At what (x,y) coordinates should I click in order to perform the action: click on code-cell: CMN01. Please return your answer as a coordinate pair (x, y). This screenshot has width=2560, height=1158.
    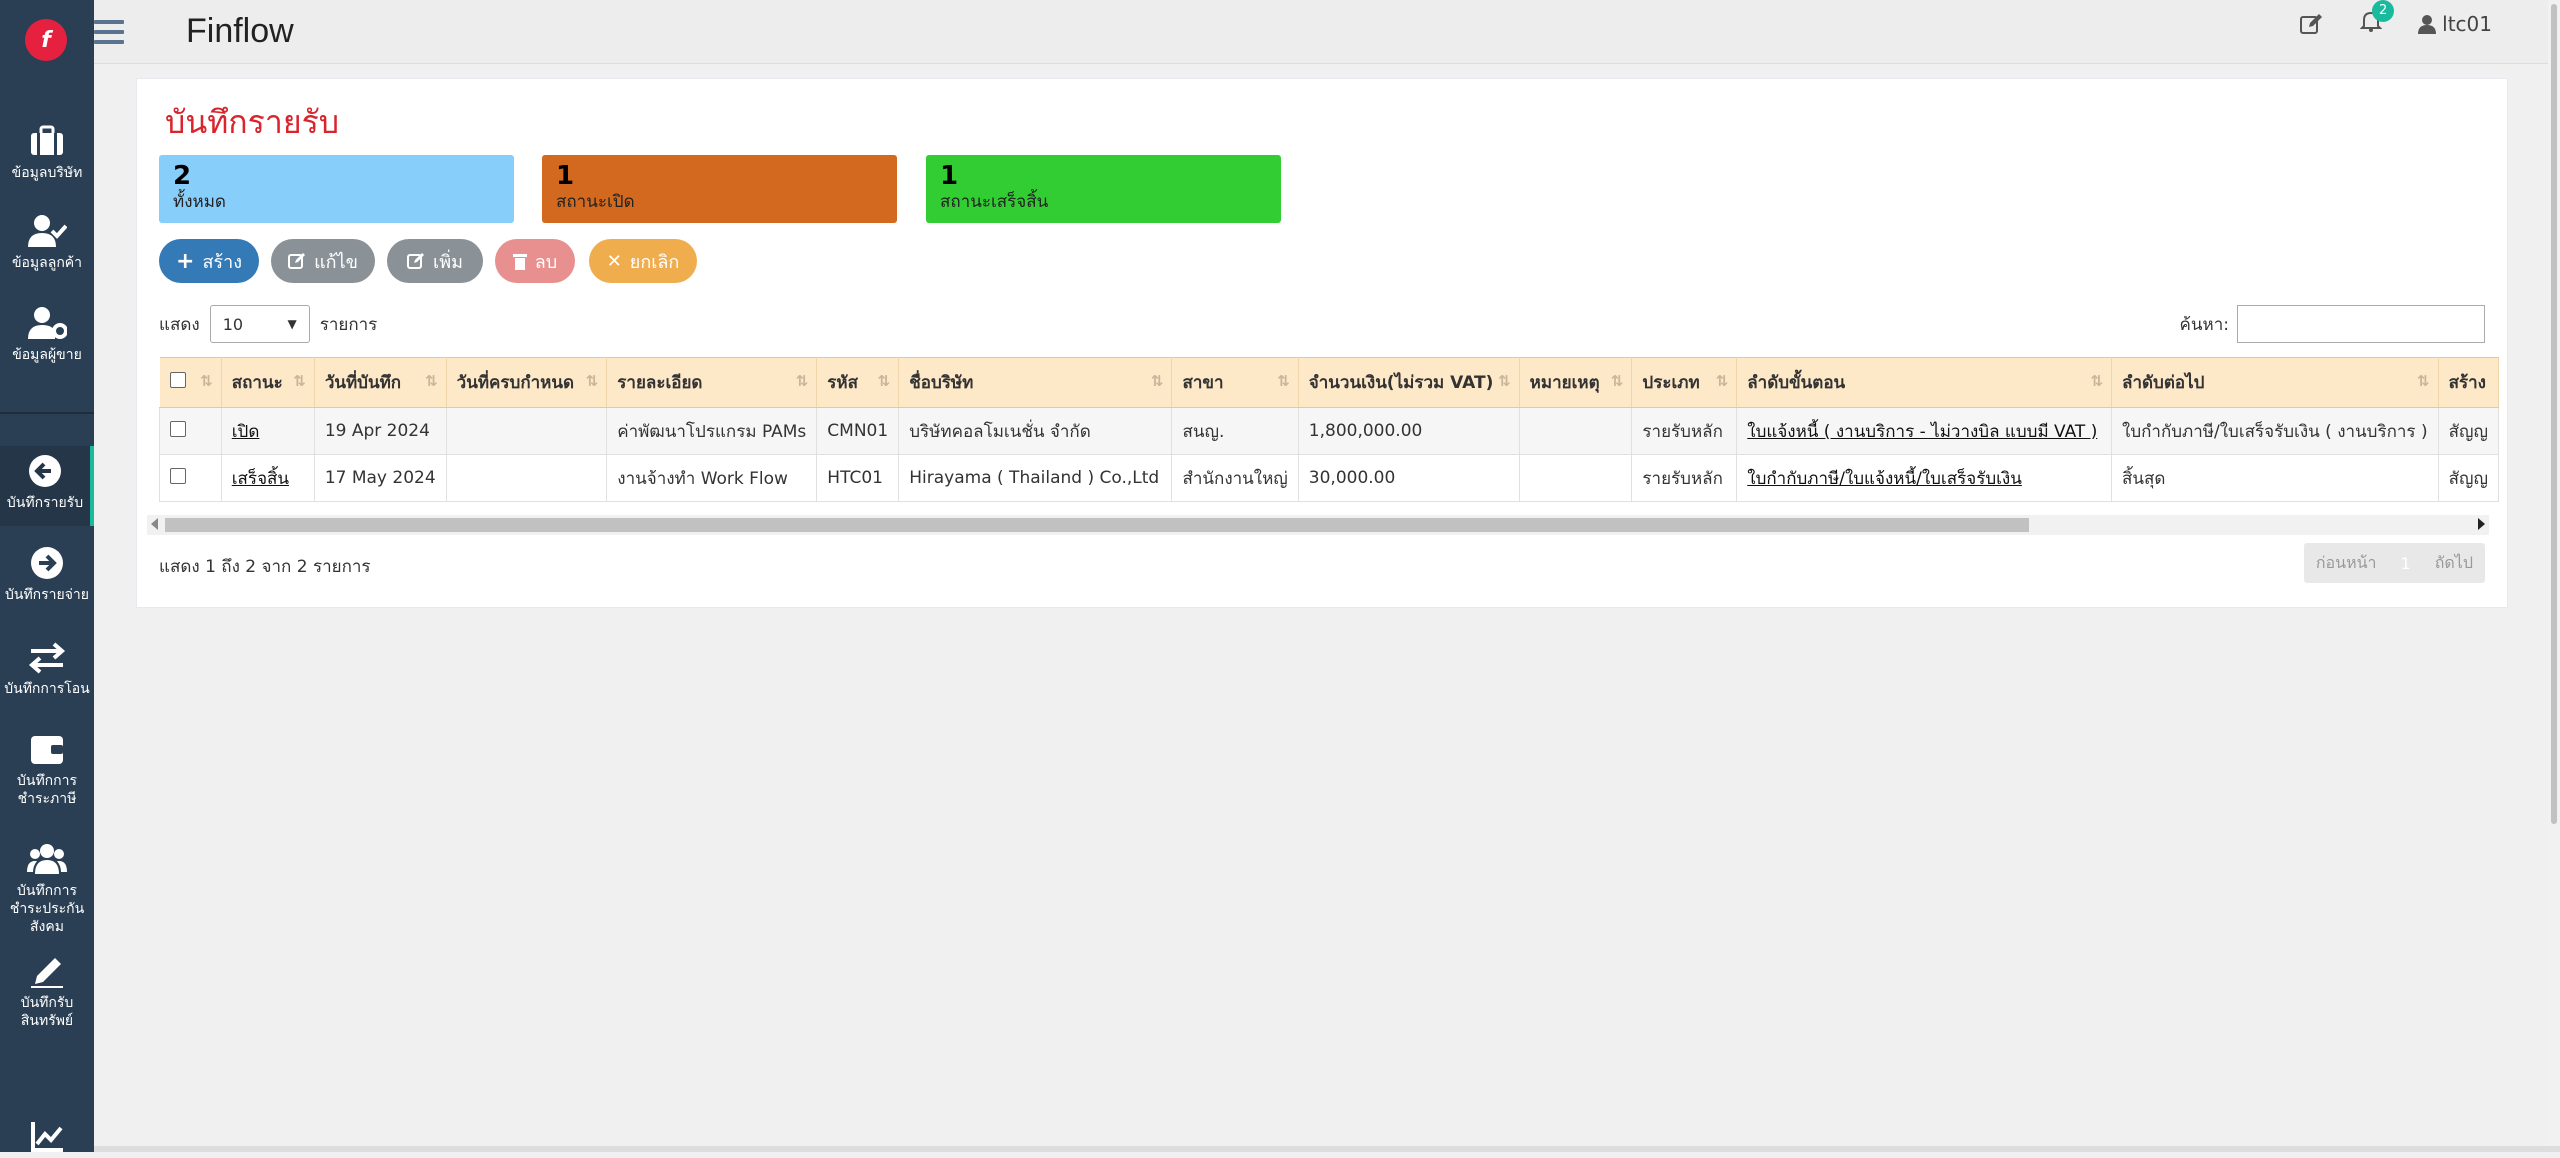
    Looking at the image, I should click on (858, 431).